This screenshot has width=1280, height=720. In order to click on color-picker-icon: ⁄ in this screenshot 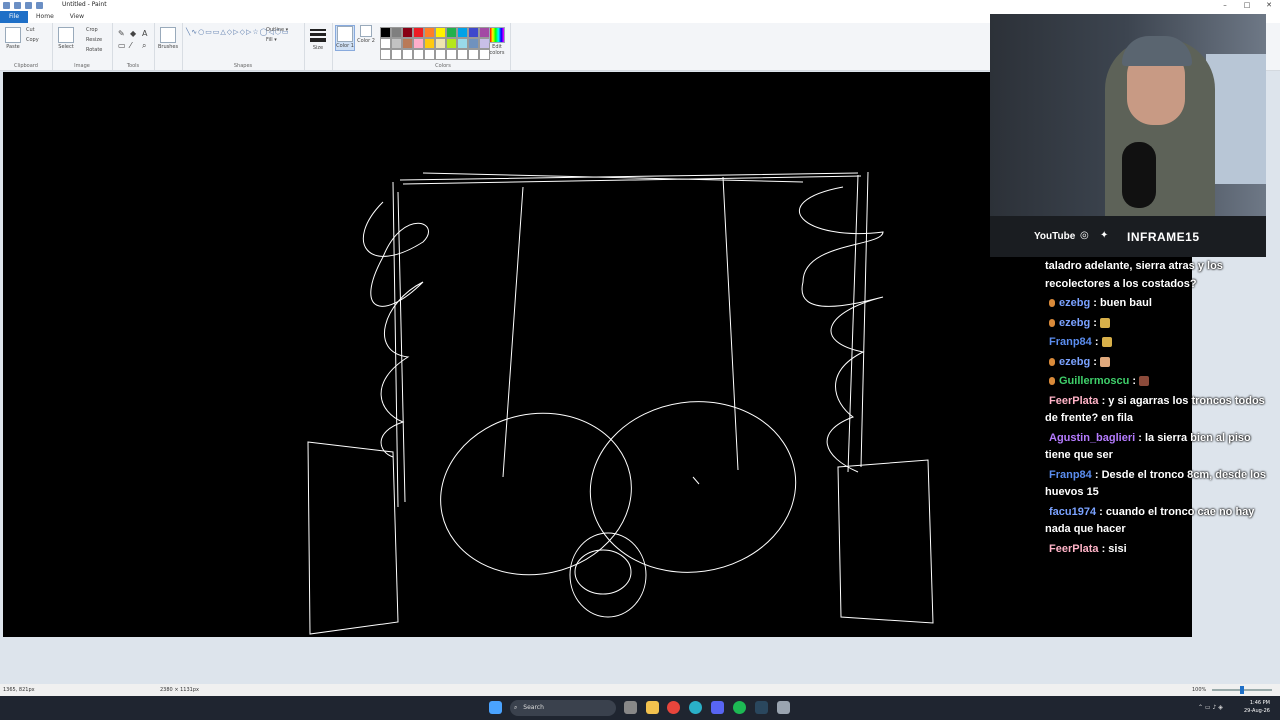, I will do `click(130, 45)`.